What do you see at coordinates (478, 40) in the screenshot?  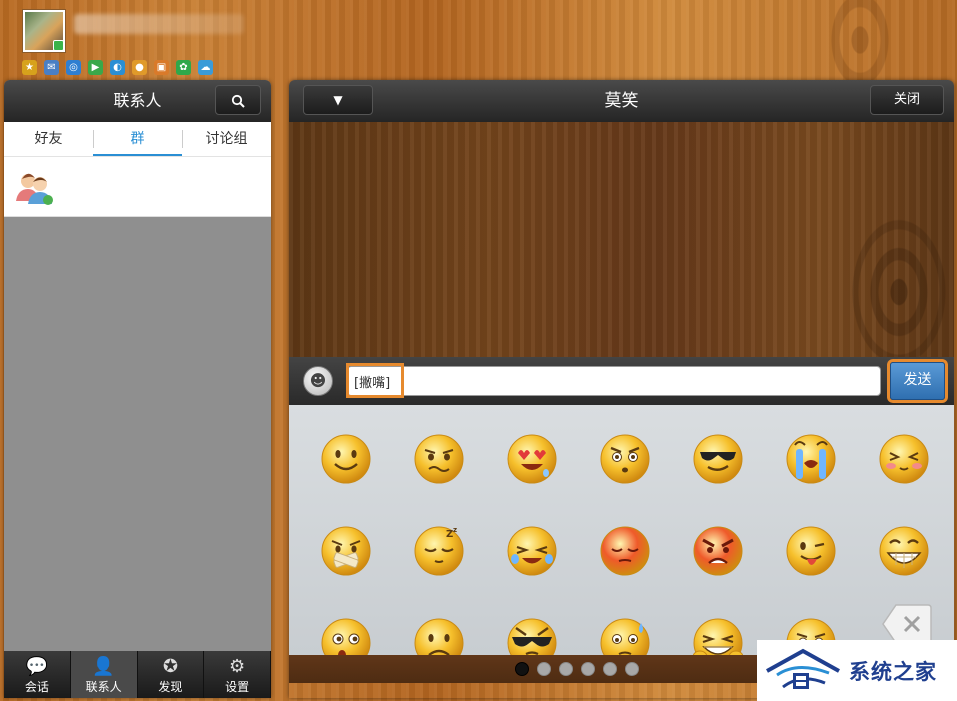 I see `user-header: ★ ✉ ◎ ▶ ◐ ● ▣ ✿ ☁` at bounding box center [478, 40].